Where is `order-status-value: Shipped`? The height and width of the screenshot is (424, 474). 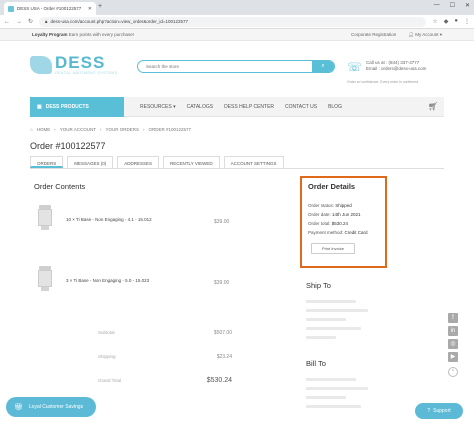
order-status-value: Shipped is located at coordinates (343, 205).